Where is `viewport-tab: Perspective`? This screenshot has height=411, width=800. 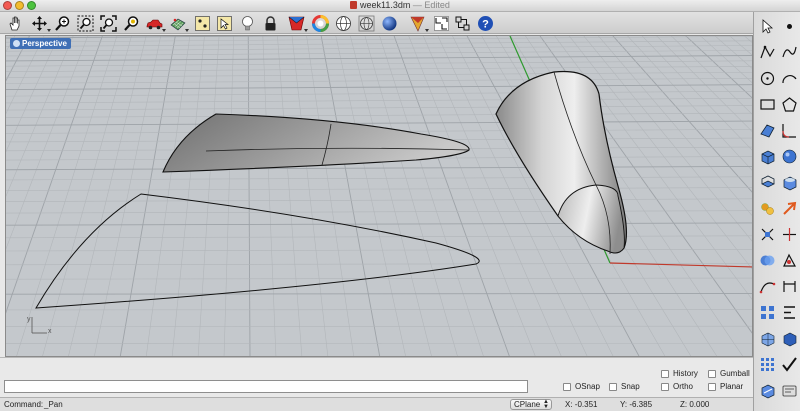 viewport-tab: Perspective is located at coordinates (40, 43).